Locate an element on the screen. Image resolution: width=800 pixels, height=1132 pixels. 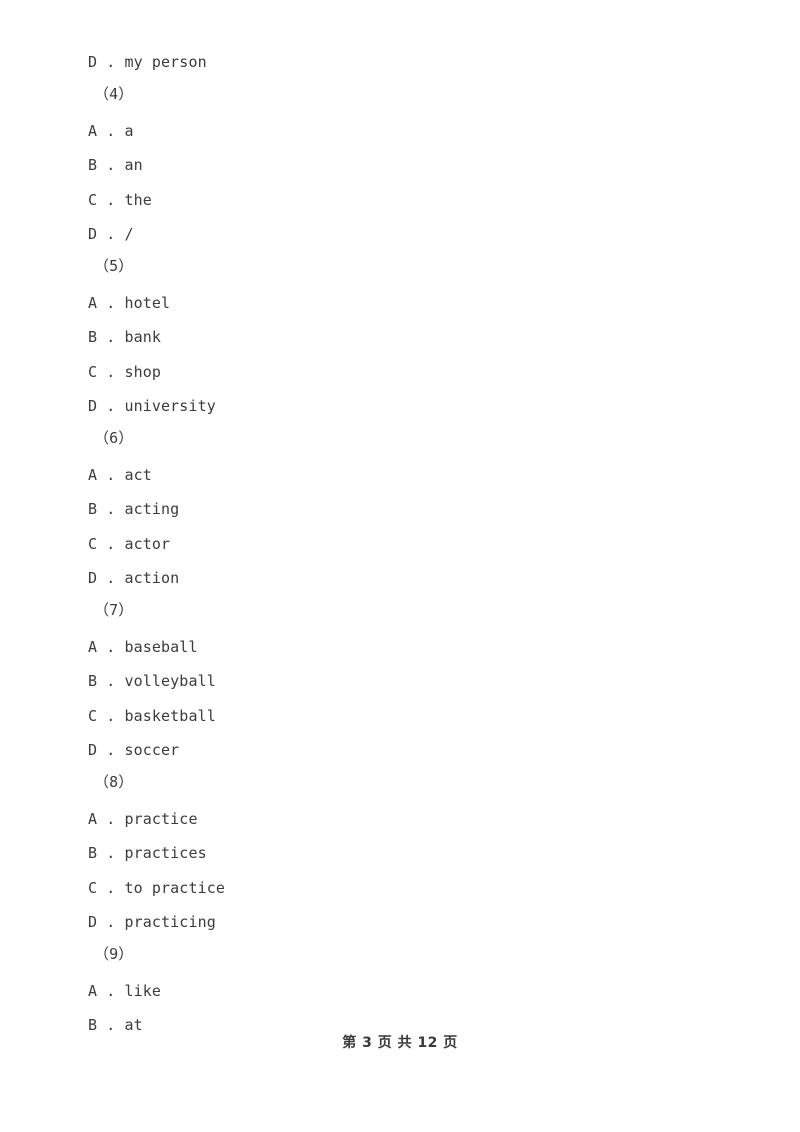
answer-option: A . like is located at coordinates (125, 991).